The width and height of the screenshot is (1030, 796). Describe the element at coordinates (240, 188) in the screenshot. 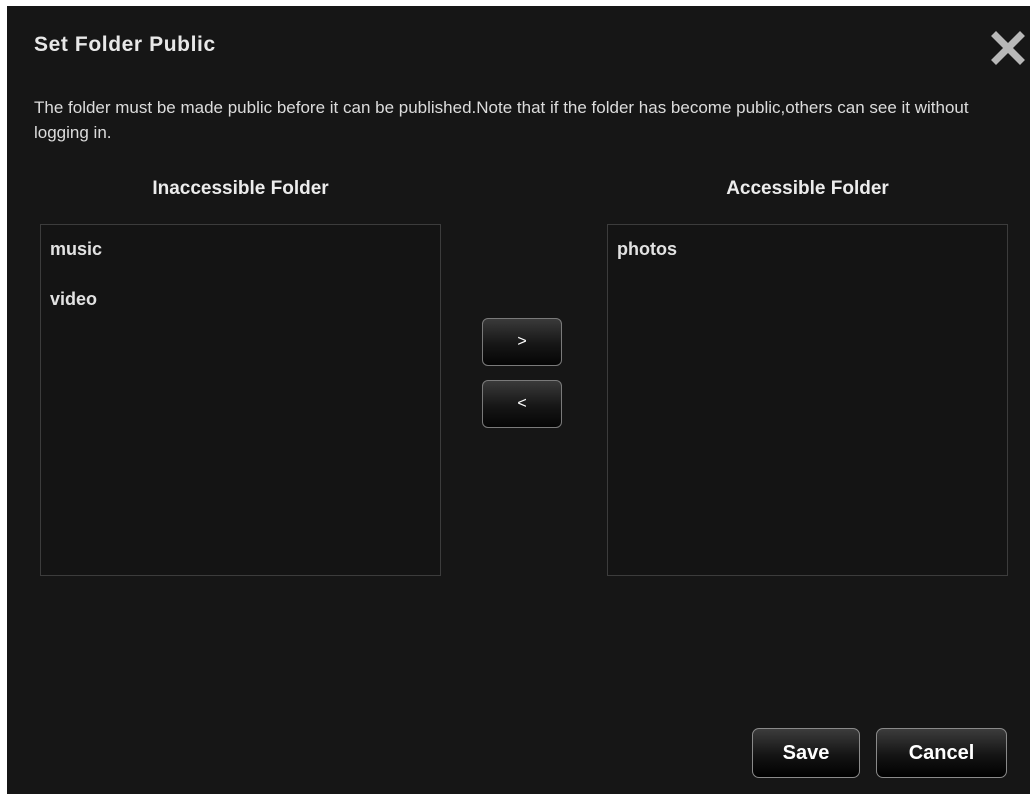

I see `inaccessible-folder-header: Inaccessible Folder` at that location.